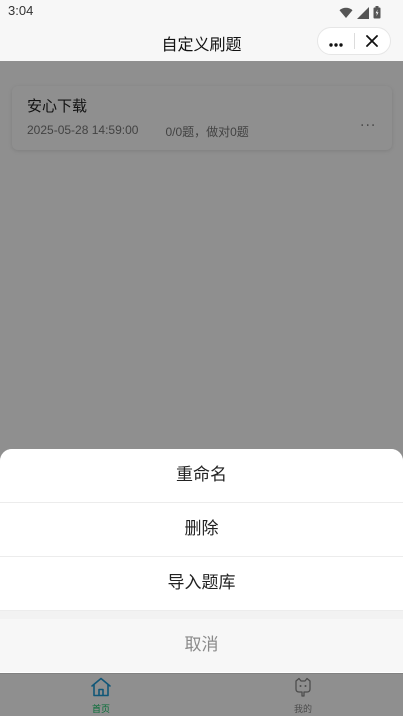  I want to click on sheet-separator, so click(201, 615).